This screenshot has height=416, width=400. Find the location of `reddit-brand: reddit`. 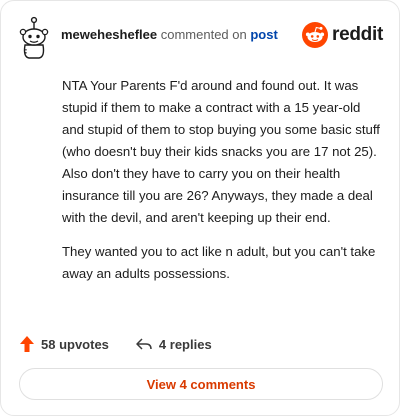

reddit-brand: reddit is located at coordinates (342, 35).